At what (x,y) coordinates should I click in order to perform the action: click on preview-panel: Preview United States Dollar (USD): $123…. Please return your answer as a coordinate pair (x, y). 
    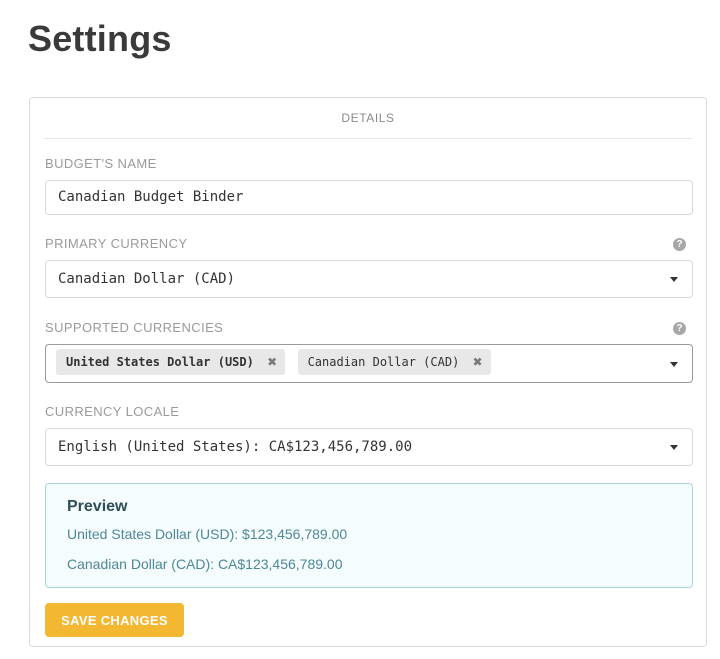
    Looking at the image, I should click on (369, 535).